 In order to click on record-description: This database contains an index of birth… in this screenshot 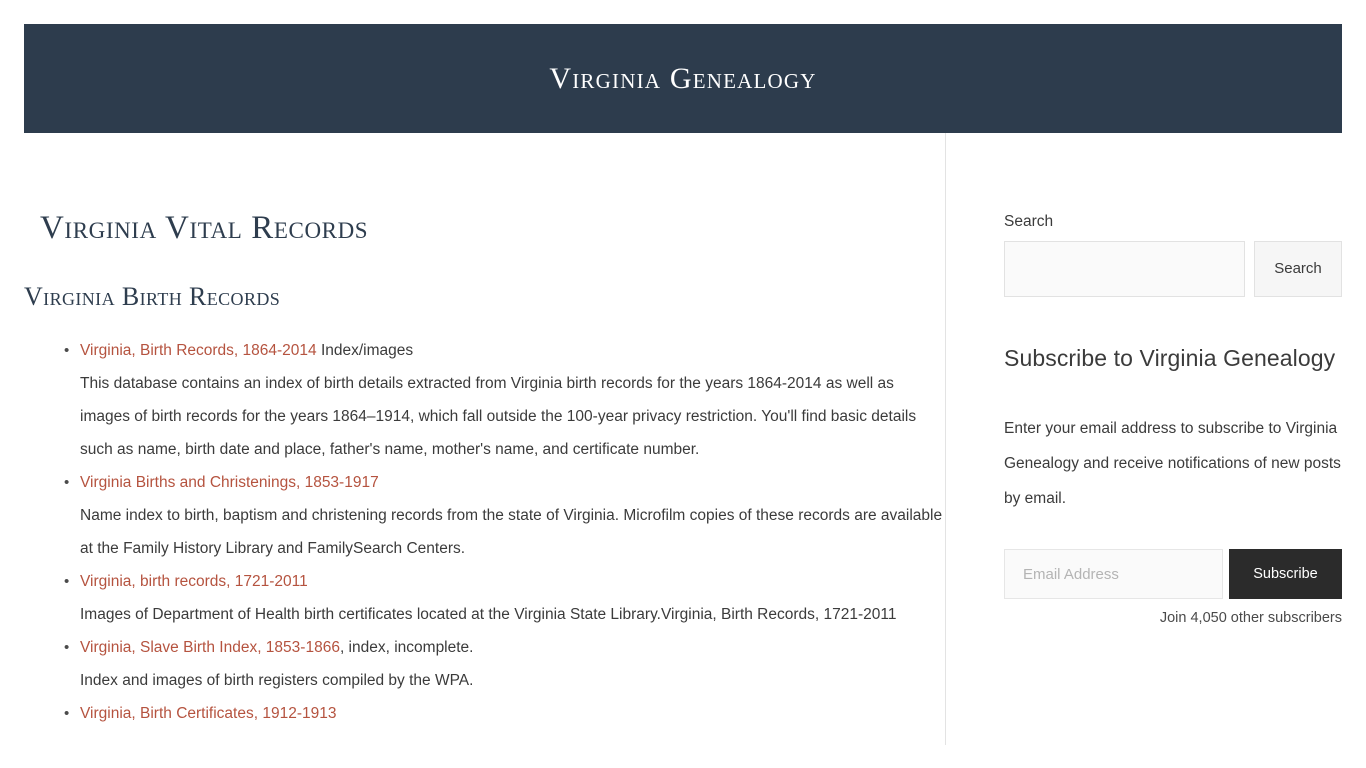, I will do `click(498, 416)`.